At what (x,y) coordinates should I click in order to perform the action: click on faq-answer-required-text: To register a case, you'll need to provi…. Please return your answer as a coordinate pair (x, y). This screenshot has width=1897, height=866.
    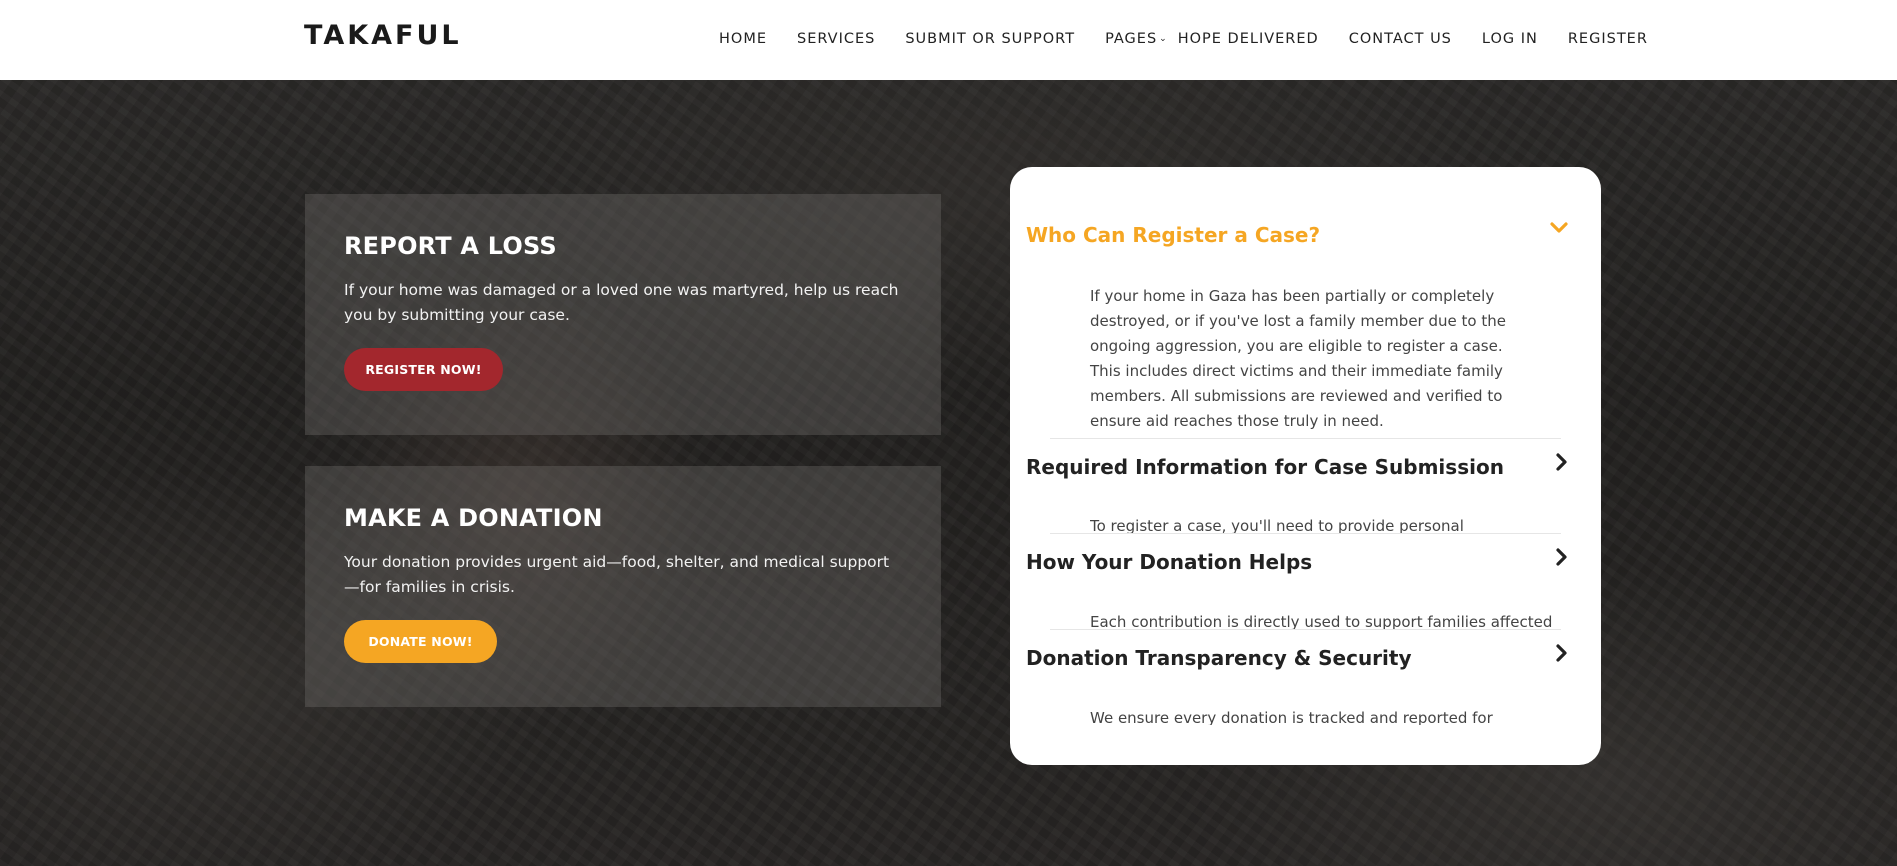
    Looking at the image, I should click on (1277, 525).